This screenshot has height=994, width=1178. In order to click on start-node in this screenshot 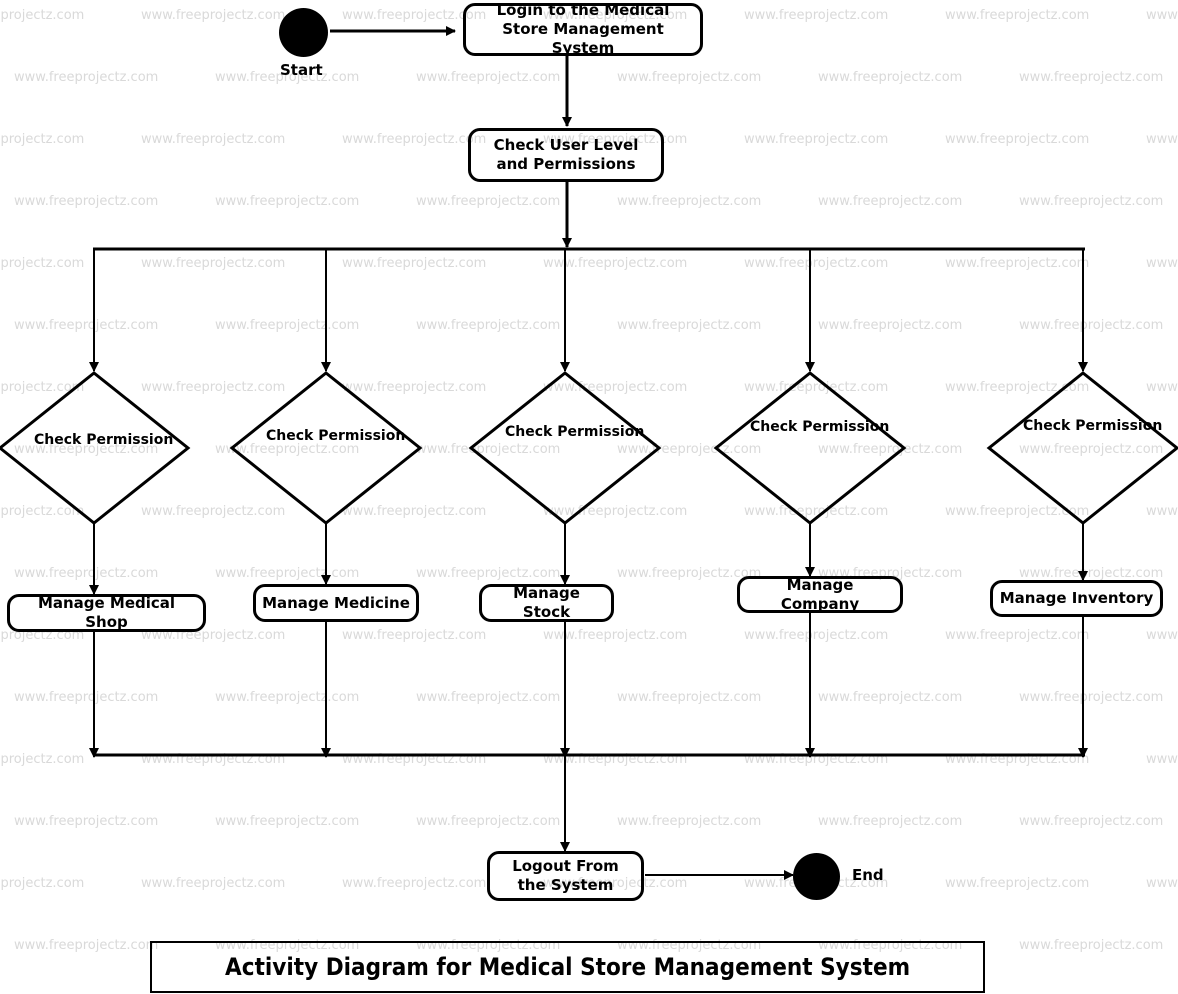, I will do `click(303, 32)`.